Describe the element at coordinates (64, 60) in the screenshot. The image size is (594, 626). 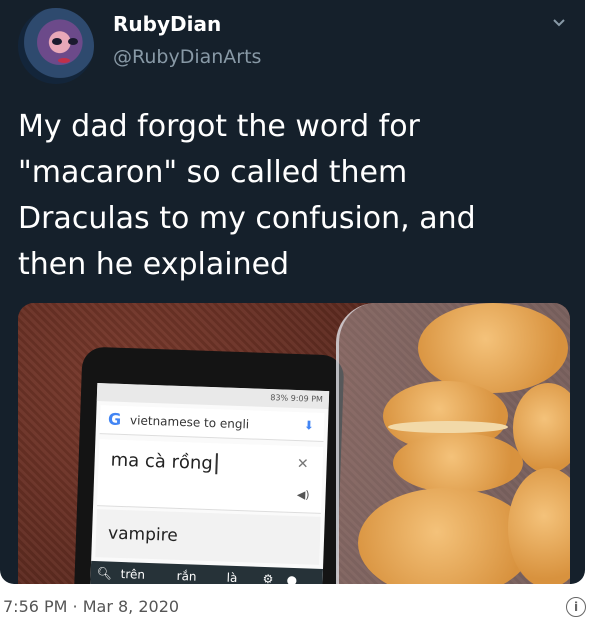
I see `avatar-lips` at that location.